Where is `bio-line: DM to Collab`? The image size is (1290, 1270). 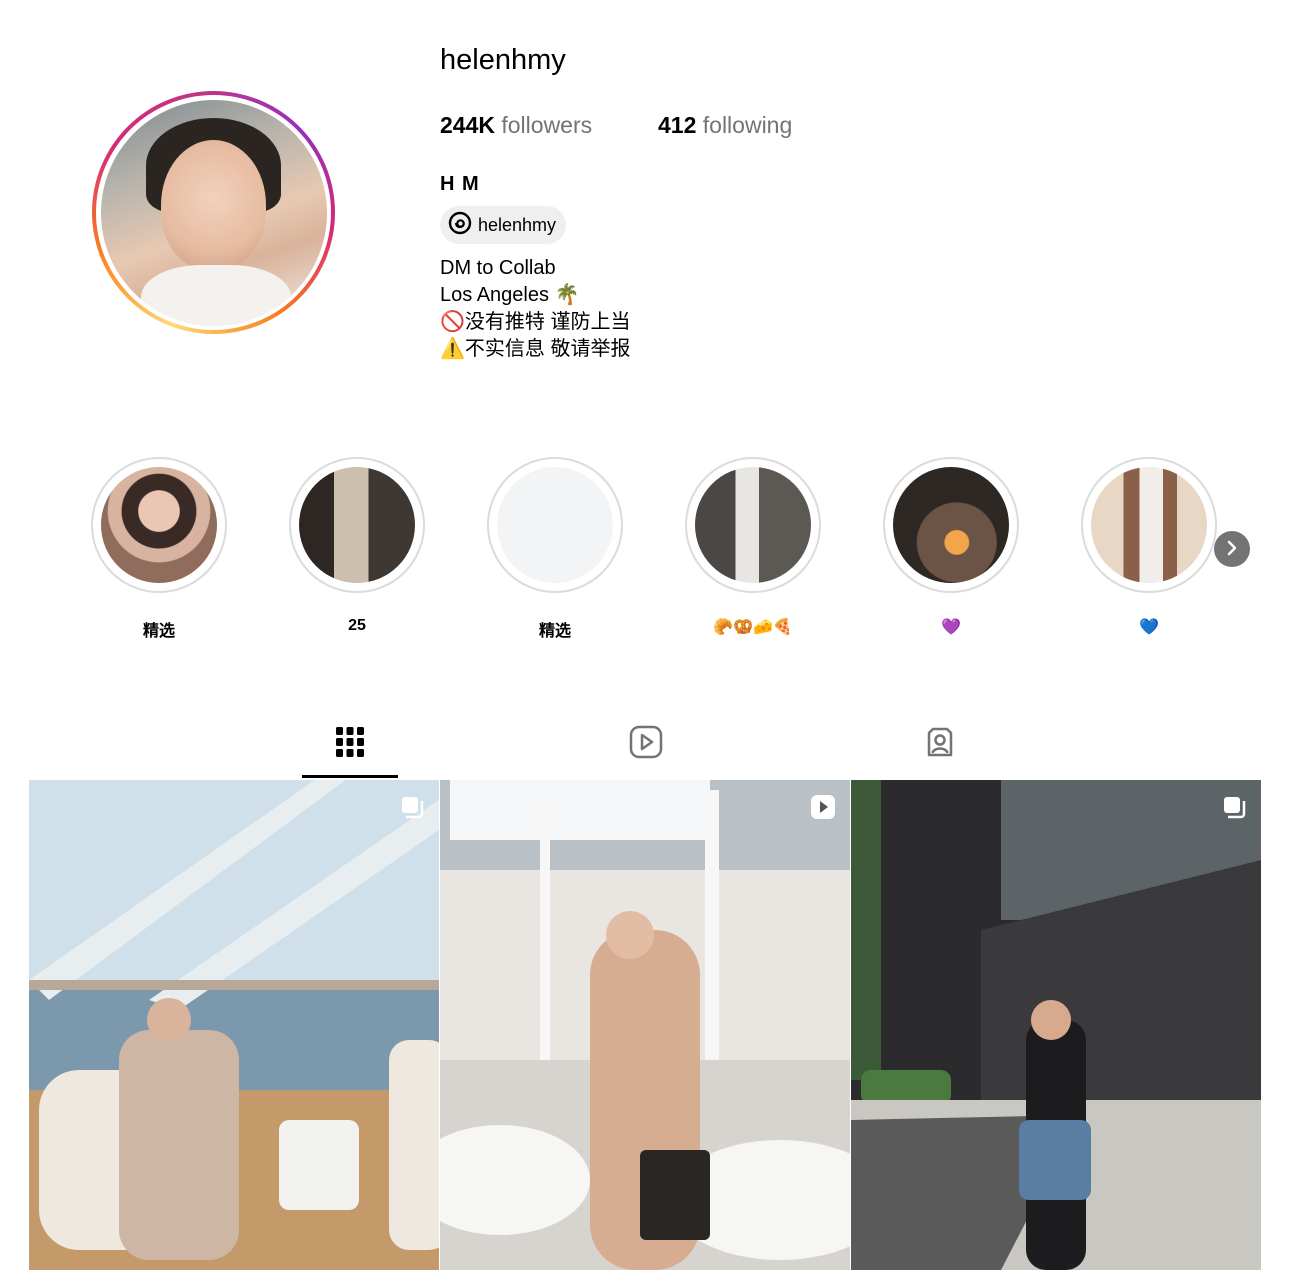 bio-line: DM to Collab is located at coordinates (498, 268).